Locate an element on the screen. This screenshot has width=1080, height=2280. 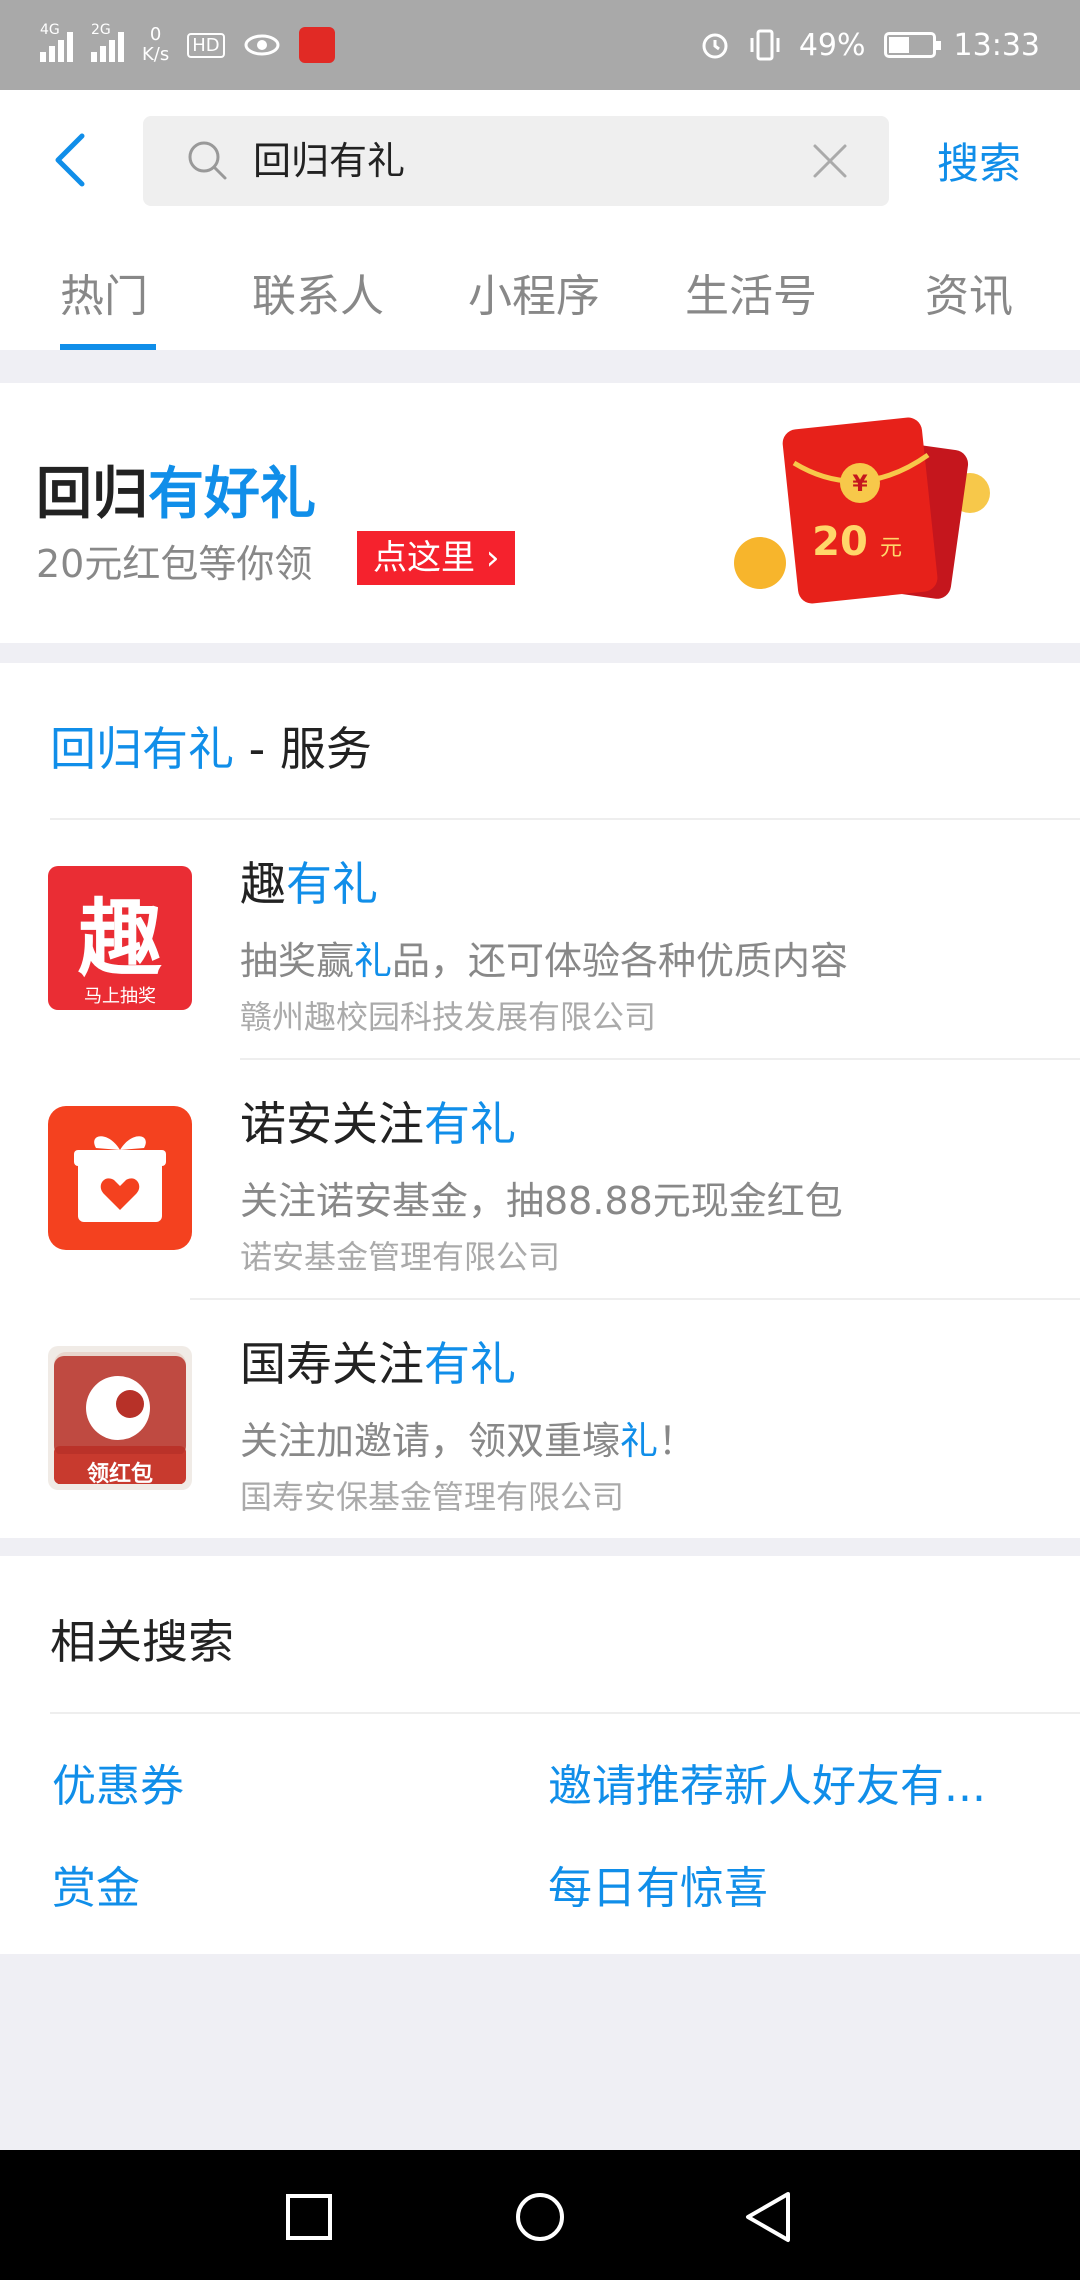
service-name-plain: 诺安关注 is located at coordinates (332, 1124).